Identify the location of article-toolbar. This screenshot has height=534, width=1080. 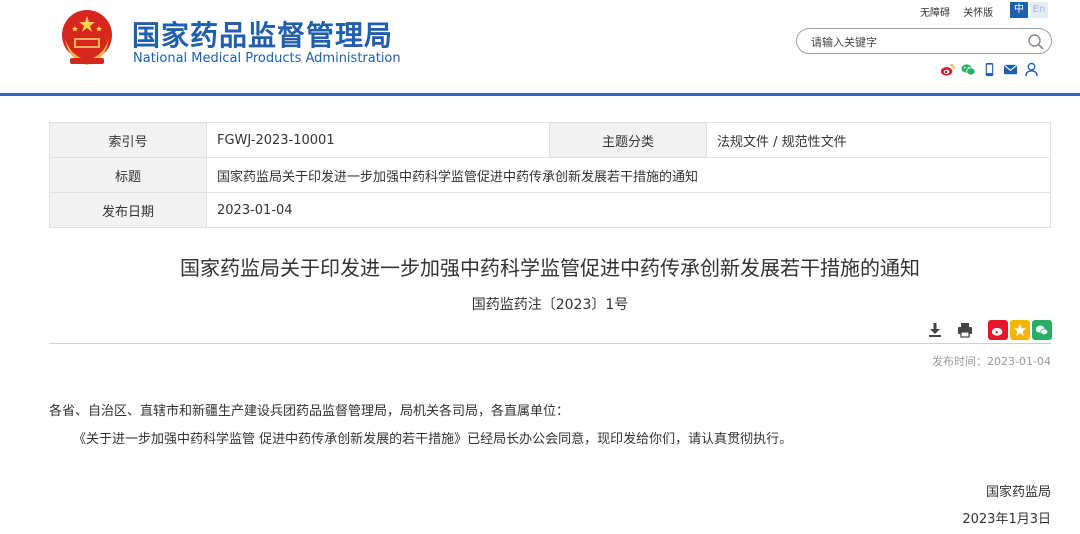
(989, 330).